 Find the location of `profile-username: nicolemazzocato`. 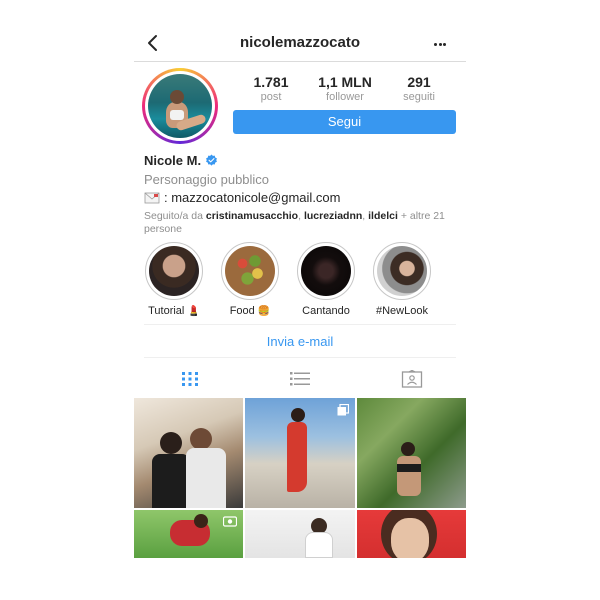

profile-username: nicolemazzocato is located at coordinates (300, 42).